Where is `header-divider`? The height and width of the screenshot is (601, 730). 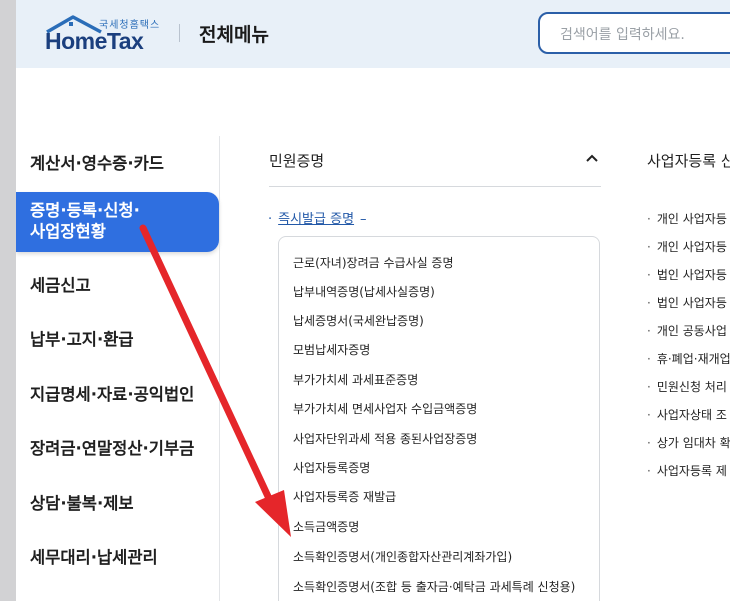 header-divider is located at coordinates (179, 33).